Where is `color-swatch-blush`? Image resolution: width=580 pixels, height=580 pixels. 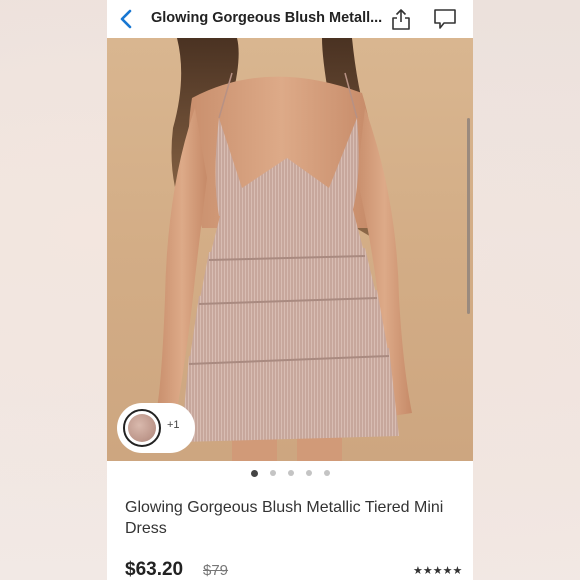
color-swatch-blush is located at coordinates (142, 428).